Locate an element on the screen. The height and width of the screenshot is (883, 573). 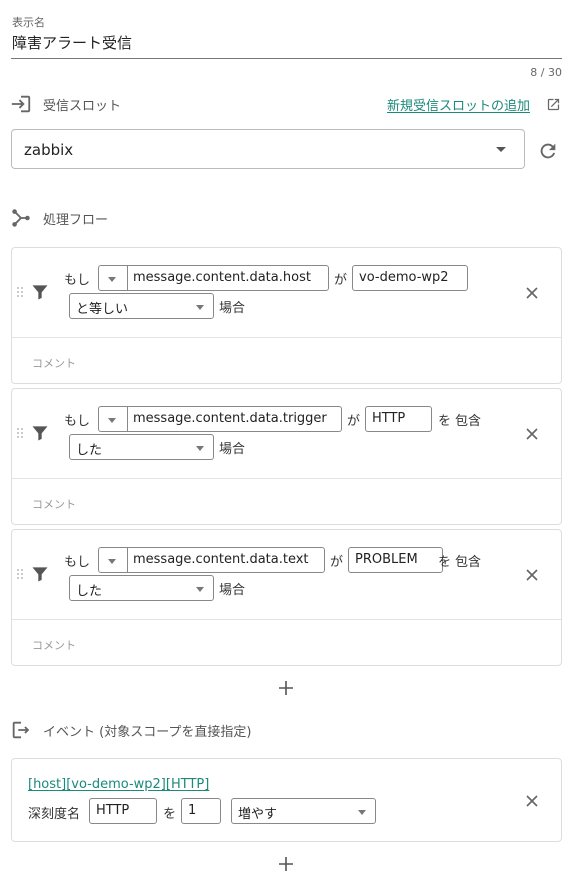
operator-select: と等しい is located at coordinates (141, 306).